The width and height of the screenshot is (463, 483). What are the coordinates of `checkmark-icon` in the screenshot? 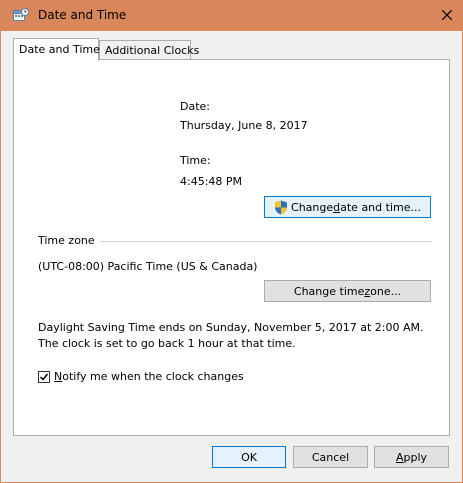 It's located at (44, 377).